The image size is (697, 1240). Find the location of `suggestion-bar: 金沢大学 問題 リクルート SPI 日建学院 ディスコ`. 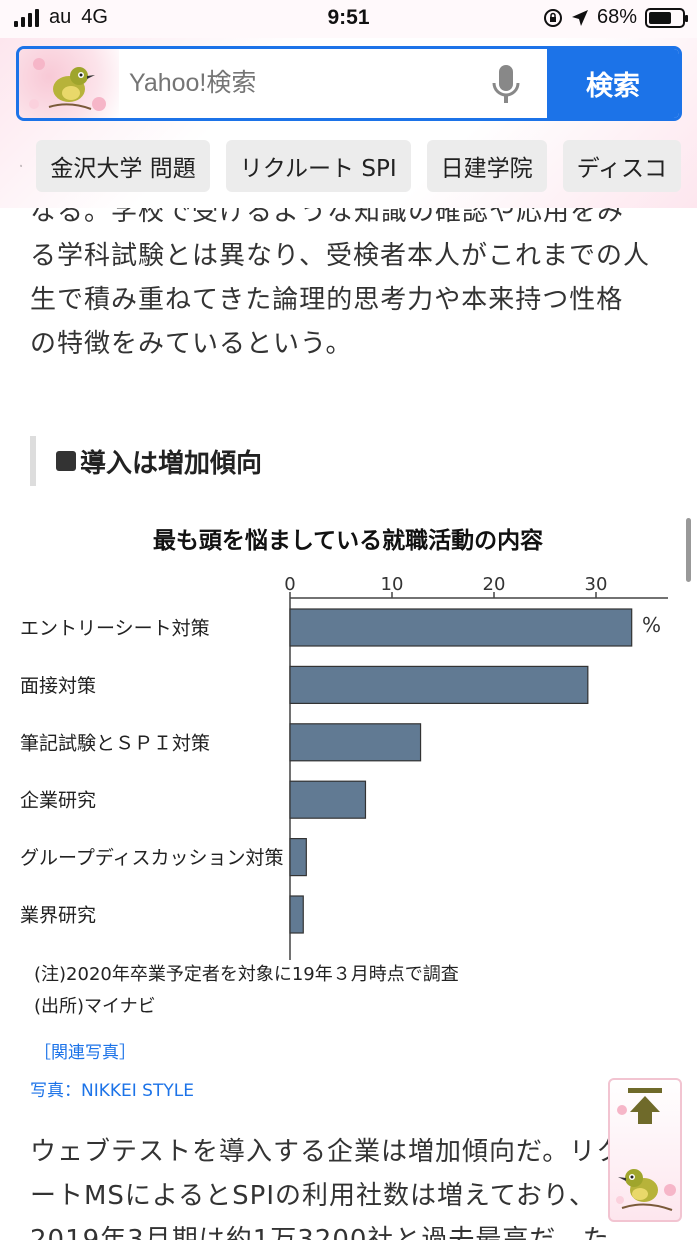

suggestion-bar: 金沢大学 問題 リクルート SPI 日建学院 ディスコ is located at coordinates (348, 166).